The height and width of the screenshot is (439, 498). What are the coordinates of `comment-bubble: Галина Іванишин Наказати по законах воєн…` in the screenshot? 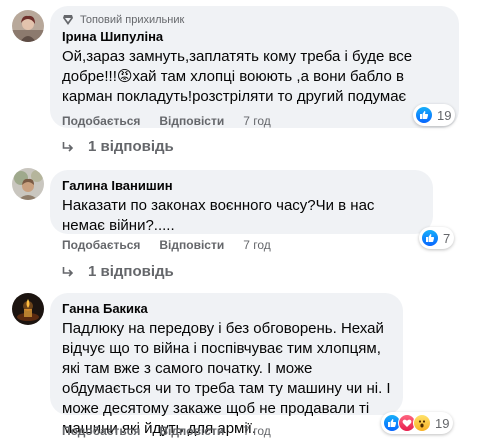 It's located at (241, 202).